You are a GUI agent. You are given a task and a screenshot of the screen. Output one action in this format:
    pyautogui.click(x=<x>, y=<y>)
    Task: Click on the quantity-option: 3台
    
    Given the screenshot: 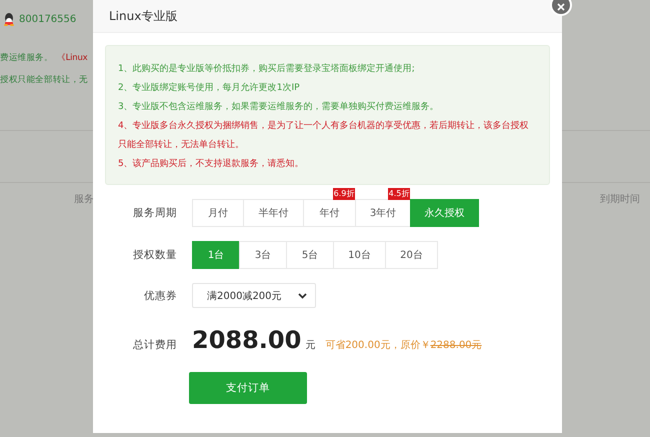 What is the action you would take?
    pyautogui.click(x=263, y=255)
    